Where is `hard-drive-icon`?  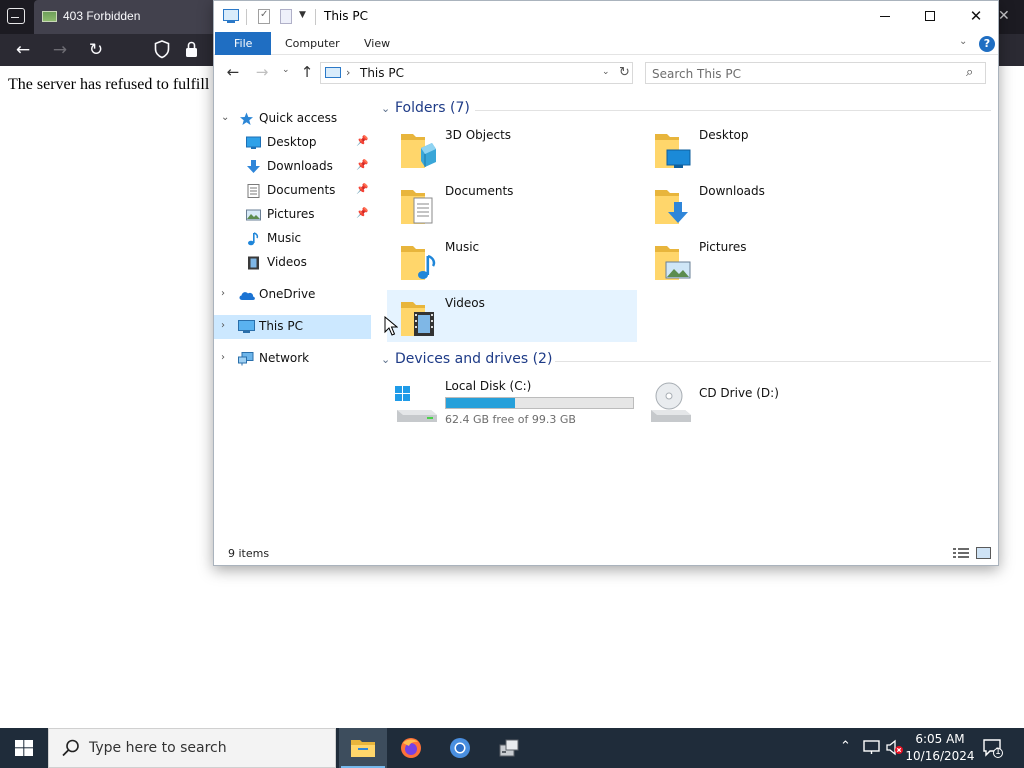
hard-drive-icon is located at coordinates (416, 404).